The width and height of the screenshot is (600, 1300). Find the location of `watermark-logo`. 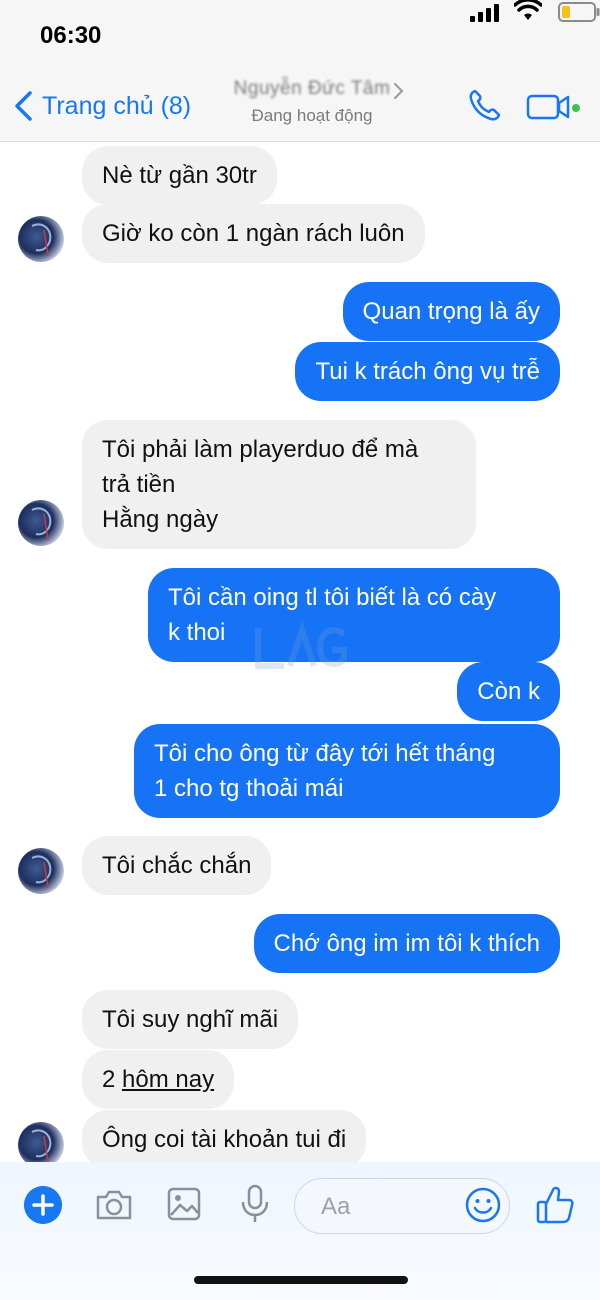

watermark-logo is located at coordinates (301, 644).